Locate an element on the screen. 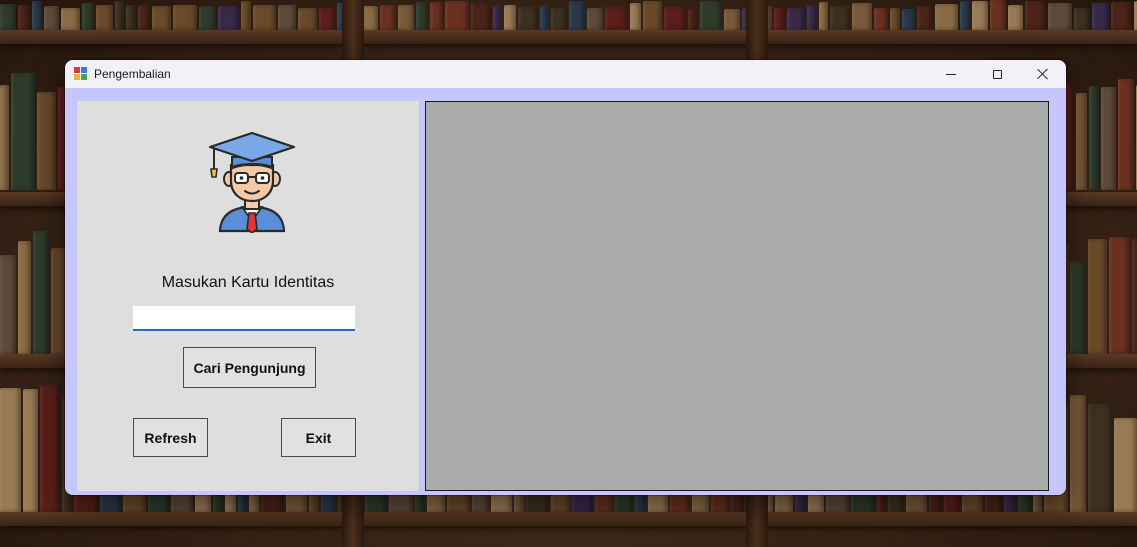 This screenshot has width=1137, height=547. title-bar: Pengembalian is located at coordinates (565, 74).